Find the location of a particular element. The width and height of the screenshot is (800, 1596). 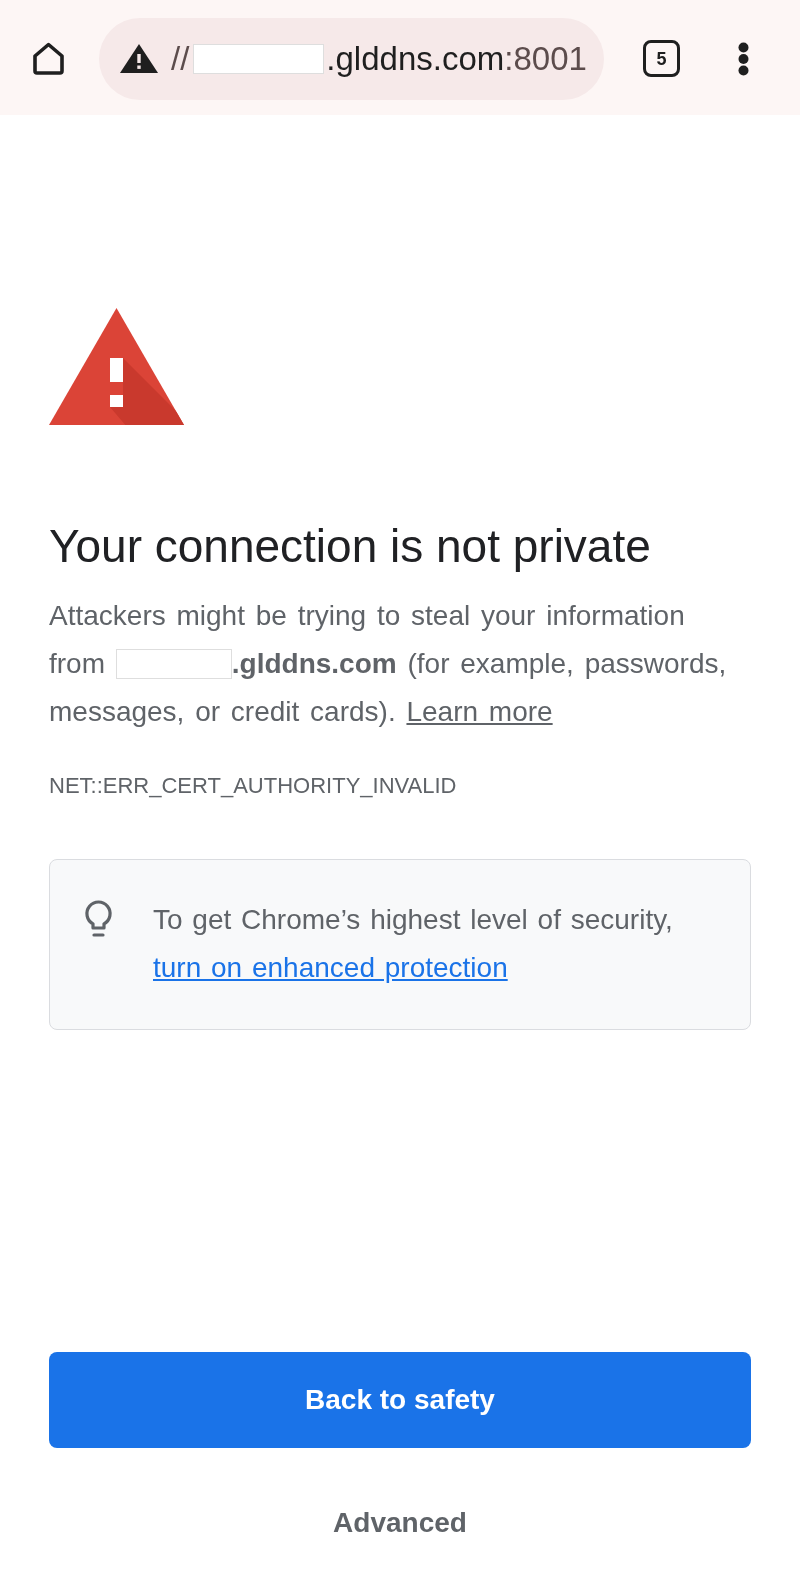

description-text: Attackers might be trying to steal your information from .glddns.com (for example, passwords, messages, or credit cards). Learn more is located at coordinates (388, 664).